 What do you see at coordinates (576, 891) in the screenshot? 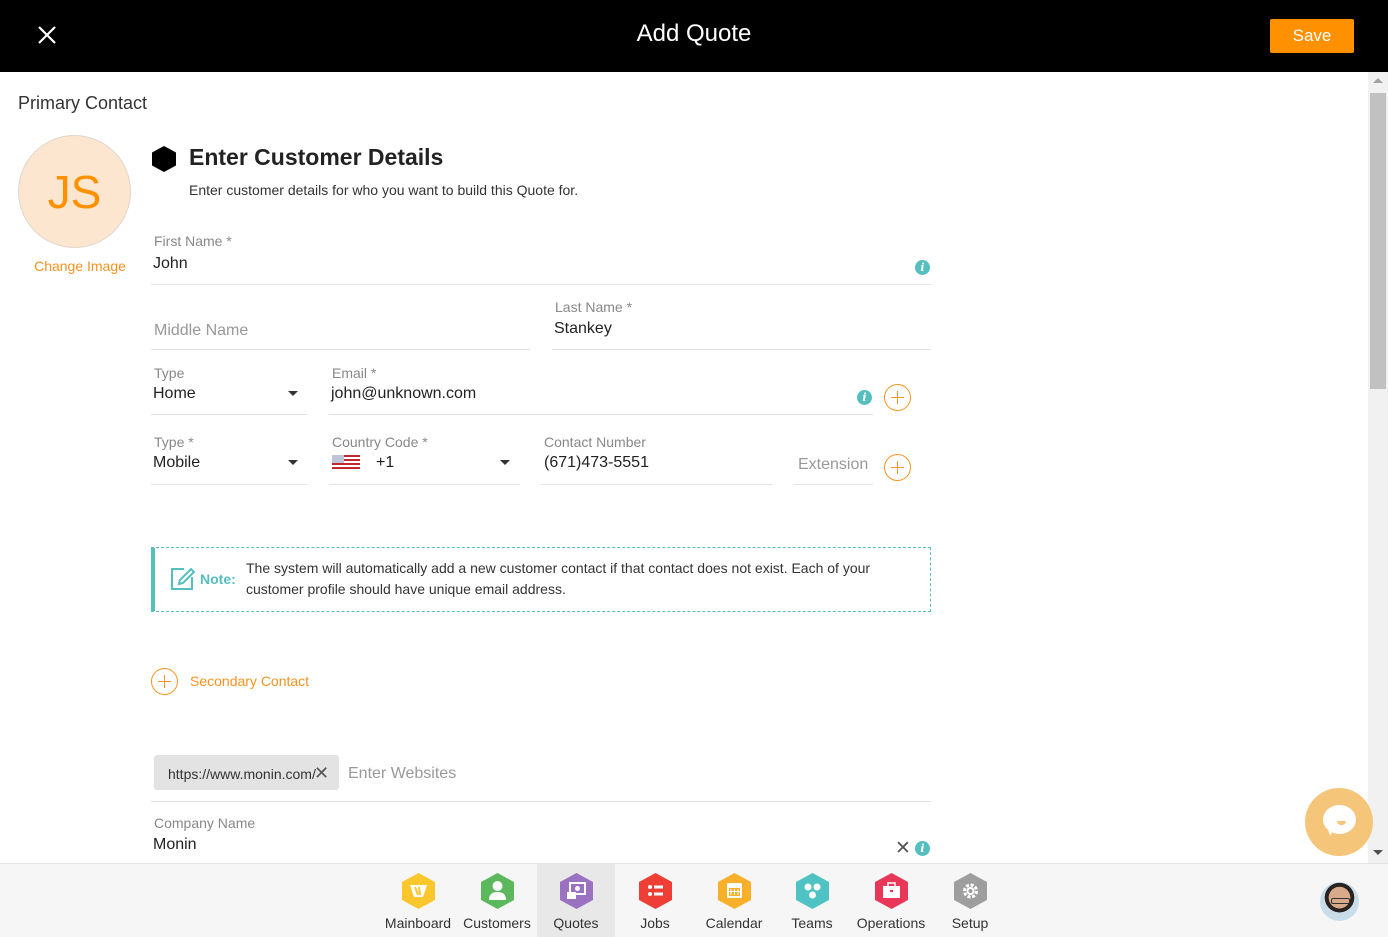
I see `quotes-icon` at bounding box center [576, 891].